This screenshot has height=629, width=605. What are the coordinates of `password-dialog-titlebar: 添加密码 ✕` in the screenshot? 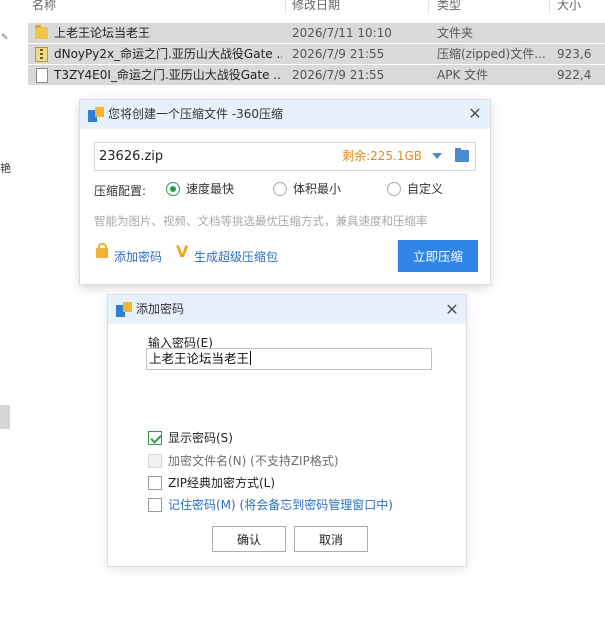 It's located at (287, 309).